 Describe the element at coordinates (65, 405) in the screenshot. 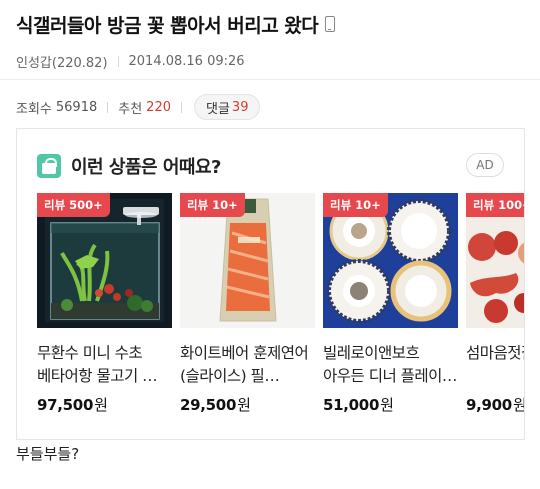

I see `price-value: 97,500` at that location.